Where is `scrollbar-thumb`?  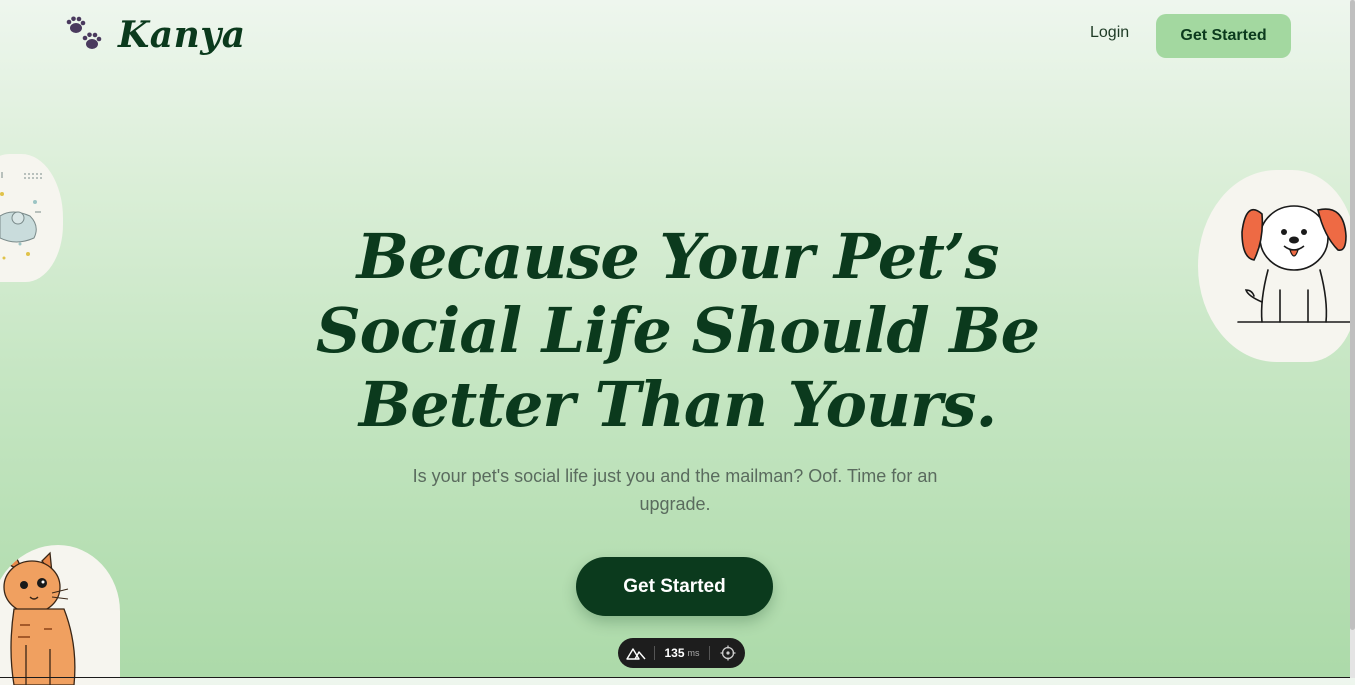
scrollbar-thumb is located at coordinates (1352, 315).